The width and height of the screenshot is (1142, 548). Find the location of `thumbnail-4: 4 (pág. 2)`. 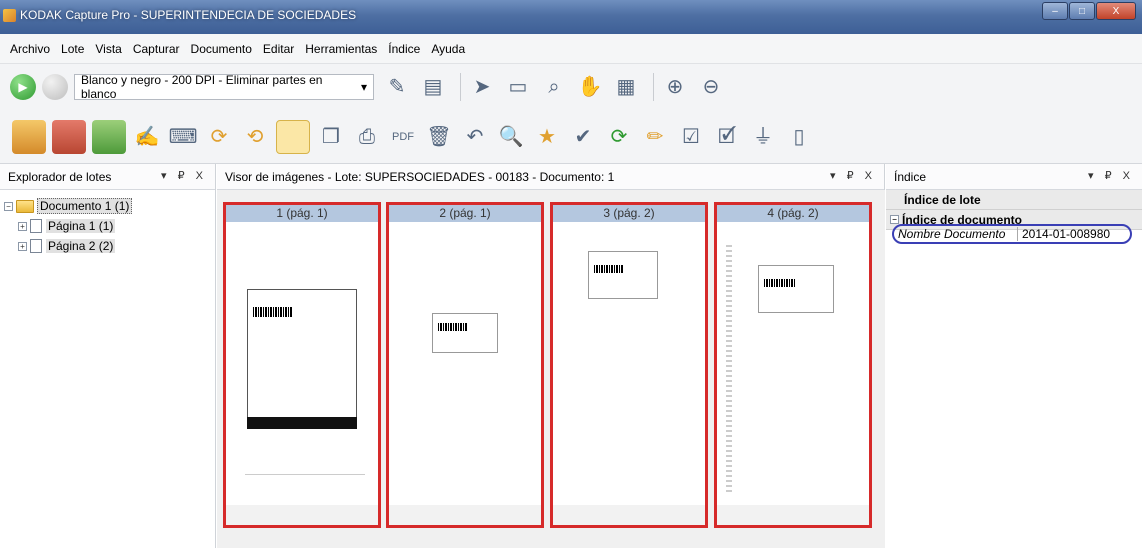

thumbnail-4: 4 (pág. 2) is located at coordinates (793, 365).